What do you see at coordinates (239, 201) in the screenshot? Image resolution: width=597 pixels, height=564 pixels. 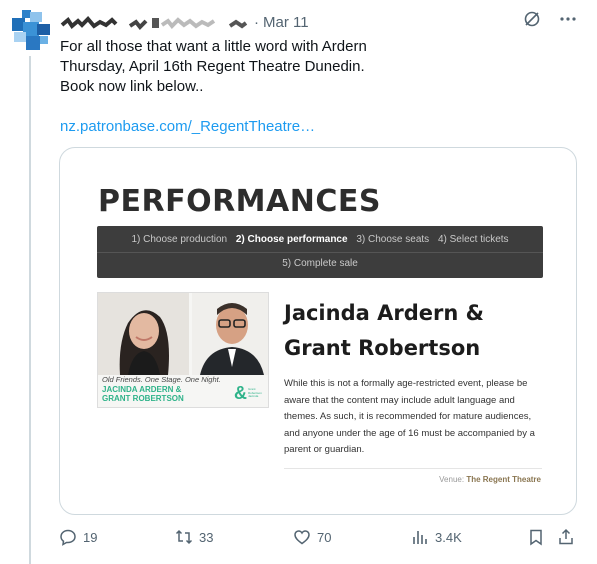 I see `performances-heading: PERFORMANCES` at bounding box center [239, 201].